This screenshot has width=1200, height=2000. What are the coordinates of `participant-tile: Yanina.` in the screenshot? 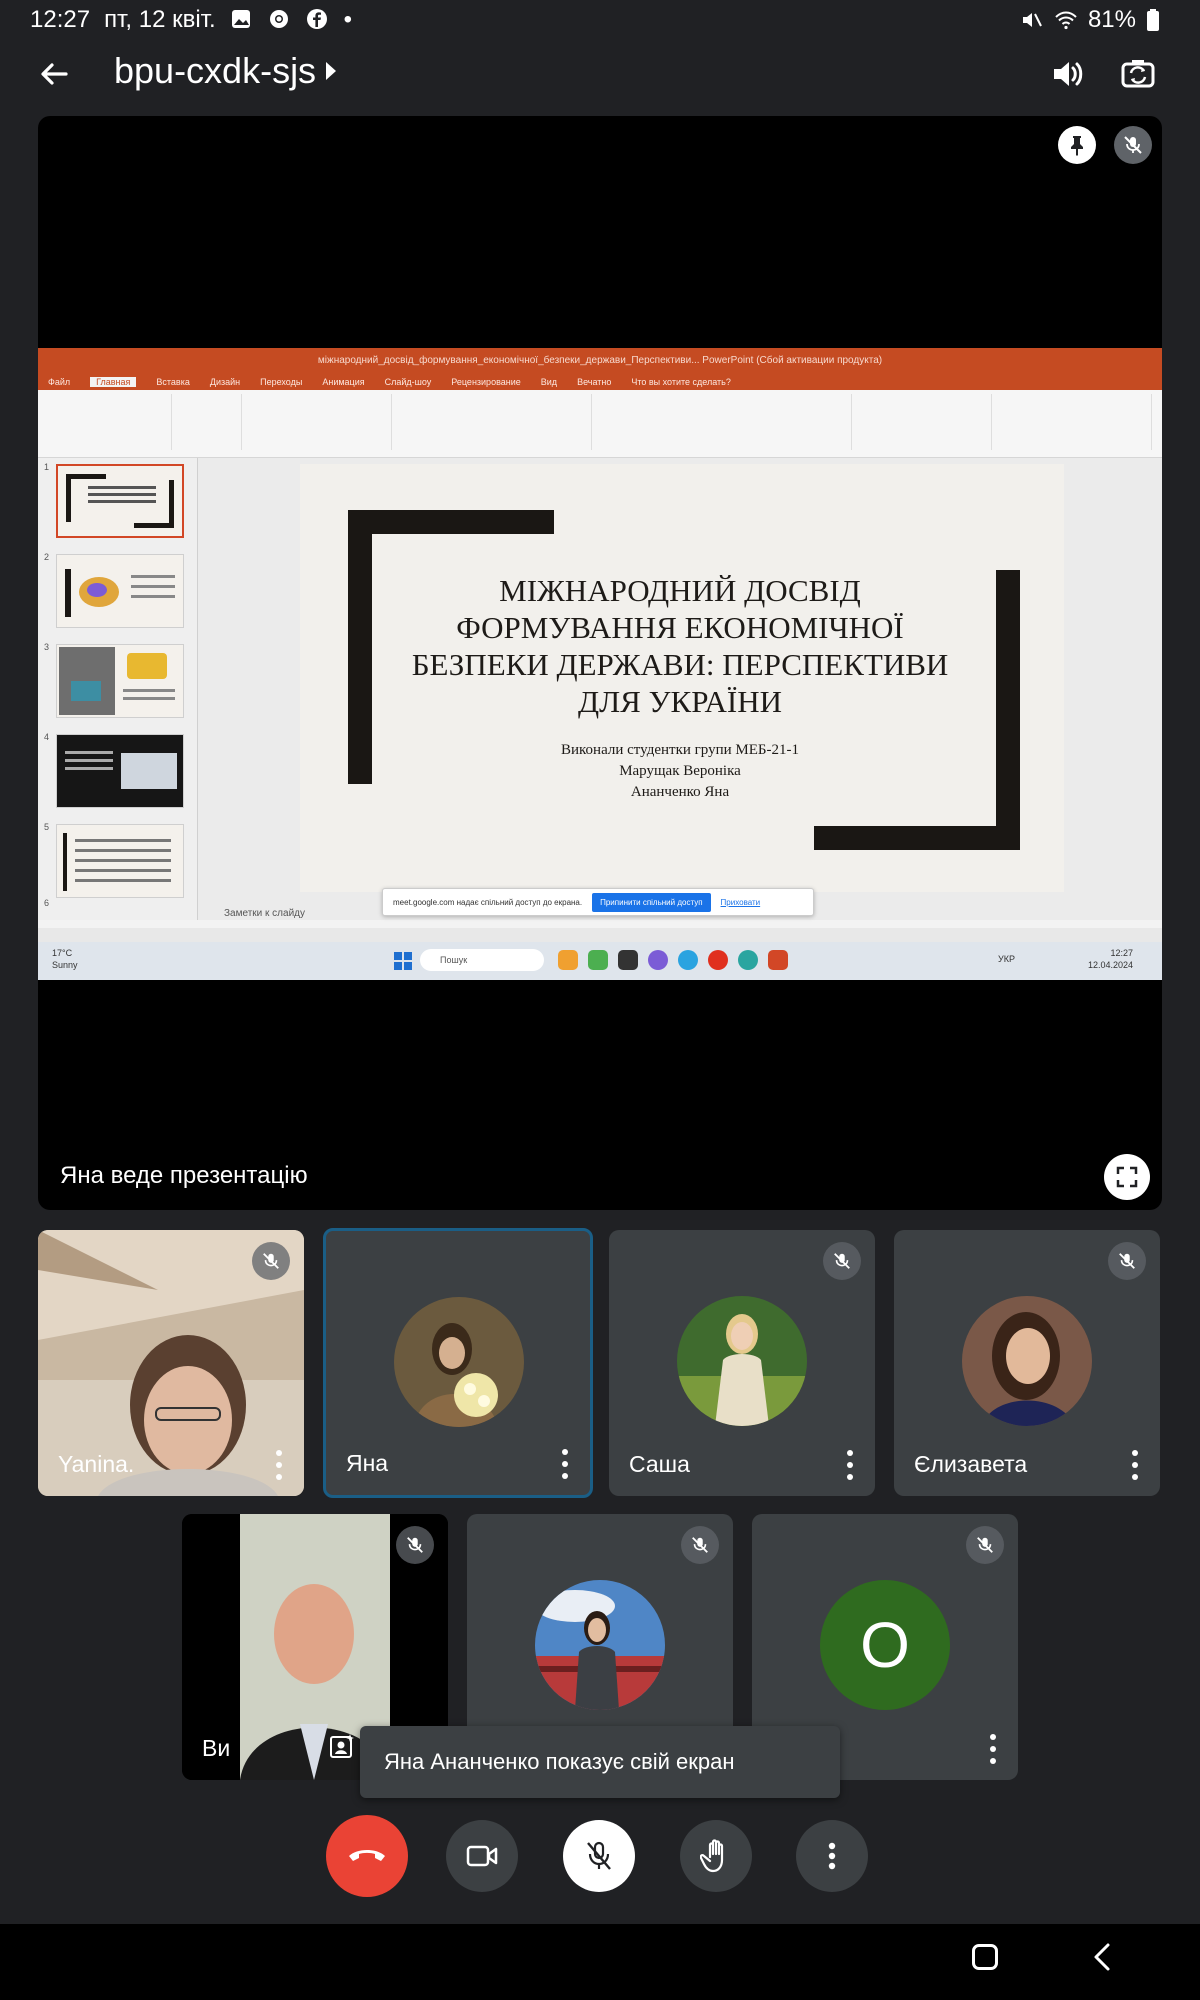 It's located at (171, 1363).